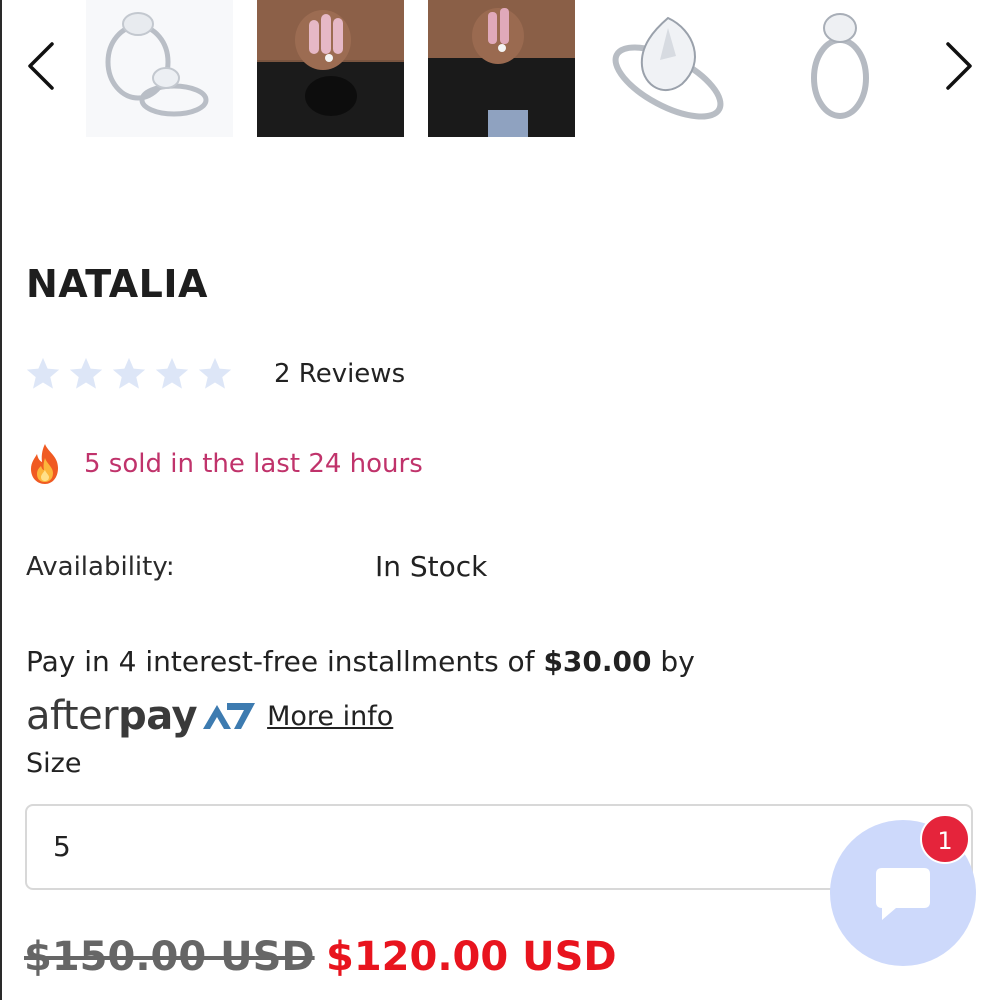 This screenshot has height=1000, width=1000. Describe the element at coordinates (117, 284) in the screenshot. I see `product-title: NATALIA` at that location.